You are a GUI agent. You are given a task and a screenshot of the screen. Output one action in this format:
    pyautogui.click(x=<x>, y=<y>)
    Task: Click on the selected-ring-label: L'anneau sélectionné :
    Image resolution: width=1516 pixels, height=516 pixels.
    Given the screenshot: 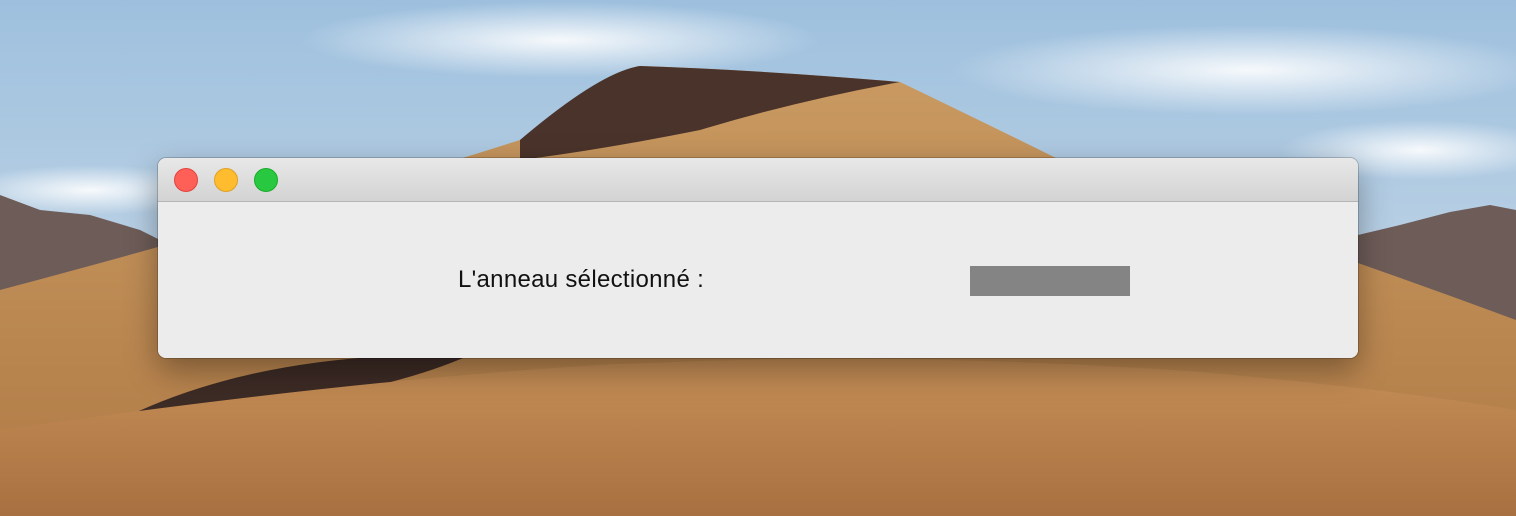 What is the action you would take?
    pyautogui.click(x=581, y=279)
    